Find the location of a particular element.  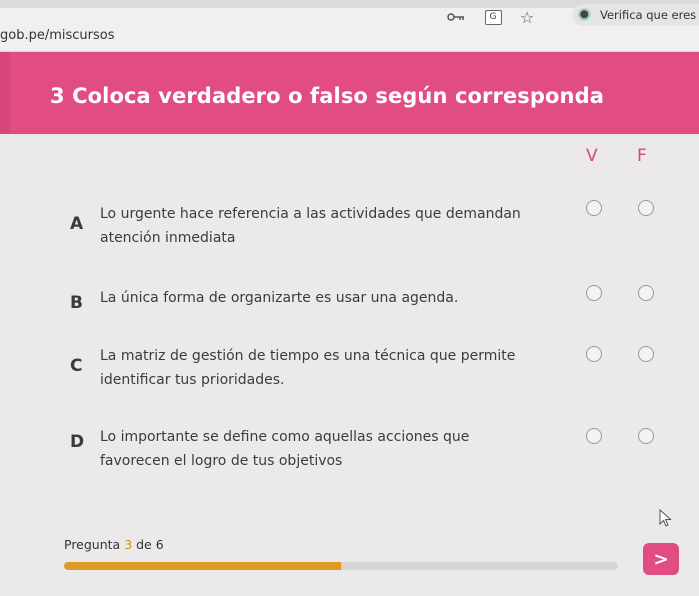

progress-prefix: Pregunta is located at coordinates (94, 544).